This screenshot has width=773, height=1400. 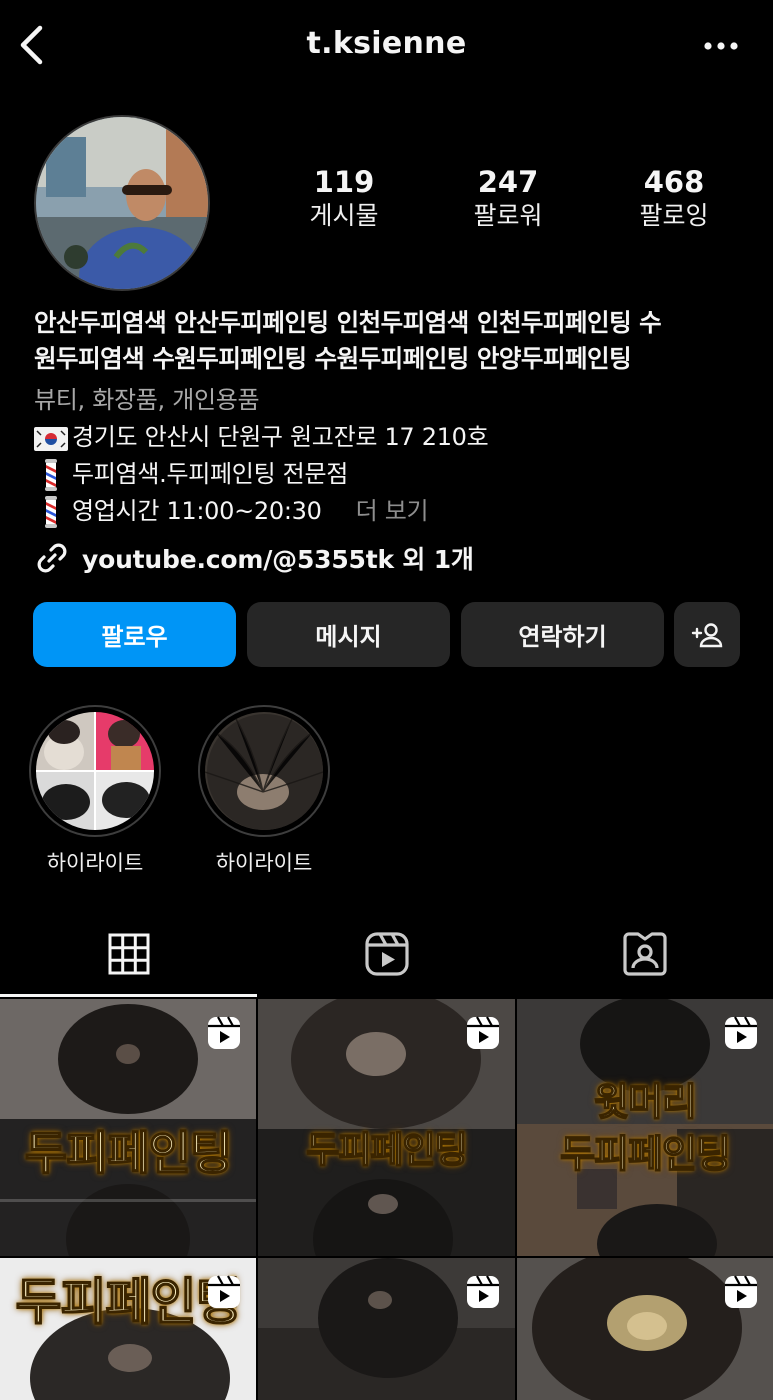 I want to click on tagged-icon, so click(x=644, y=954).